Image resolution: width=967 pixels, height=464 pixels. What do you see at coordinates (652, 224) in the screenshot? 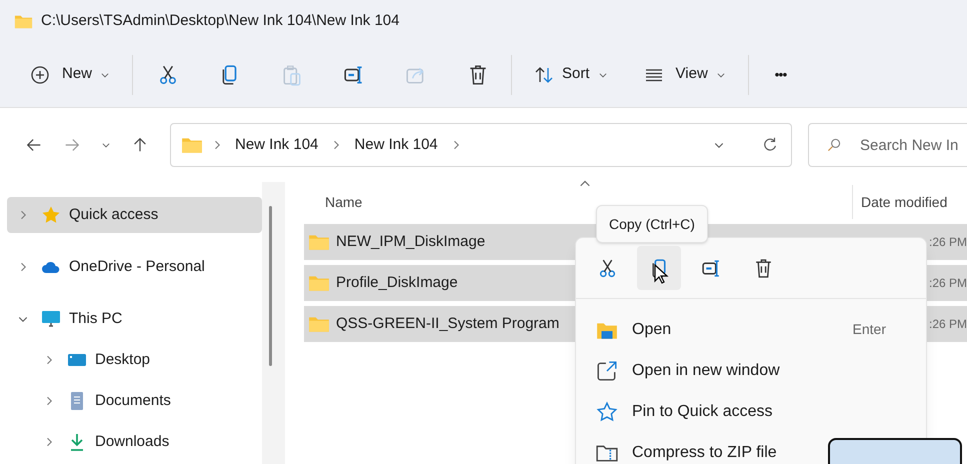
I see `tooltip: Copy (Ctrl+C)` at bounding box center [652, 224].